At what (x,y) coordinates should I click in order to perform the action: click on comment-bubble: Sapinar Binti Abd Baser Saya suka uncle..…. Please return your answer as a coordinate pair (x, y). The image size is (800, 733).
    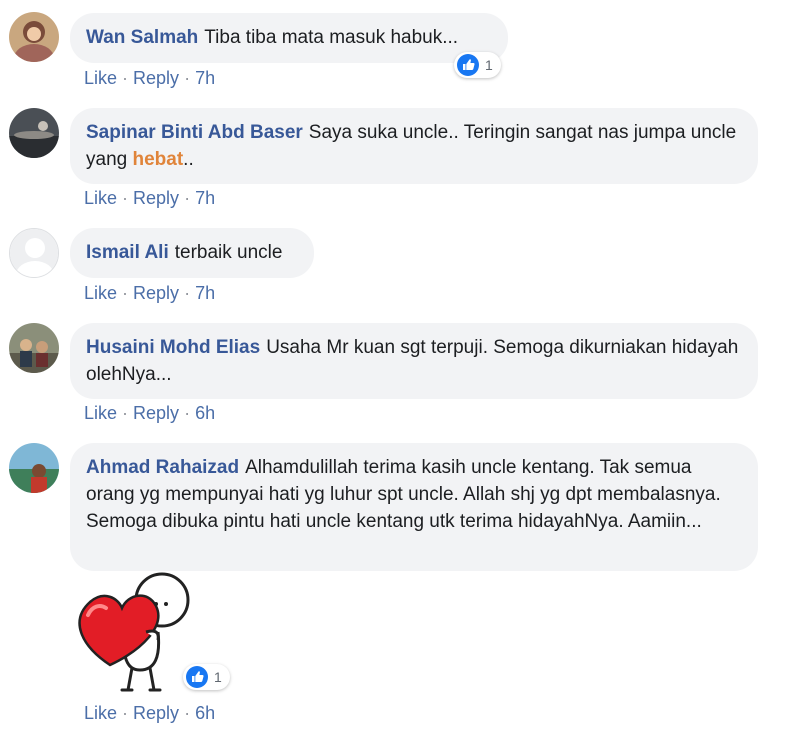
    Looking at the image, I should click on (414, 146).